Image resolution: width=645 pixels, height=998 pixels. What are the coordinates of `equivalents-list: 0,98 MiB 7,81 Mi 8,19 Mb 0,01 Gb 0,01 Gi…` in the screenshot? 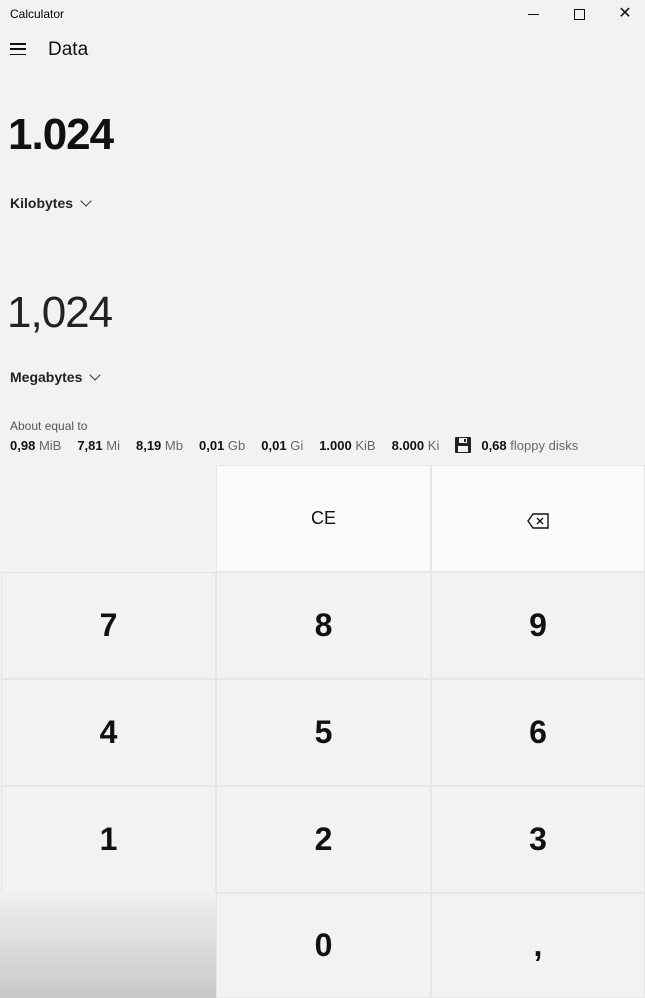 It's located at (302, 445).